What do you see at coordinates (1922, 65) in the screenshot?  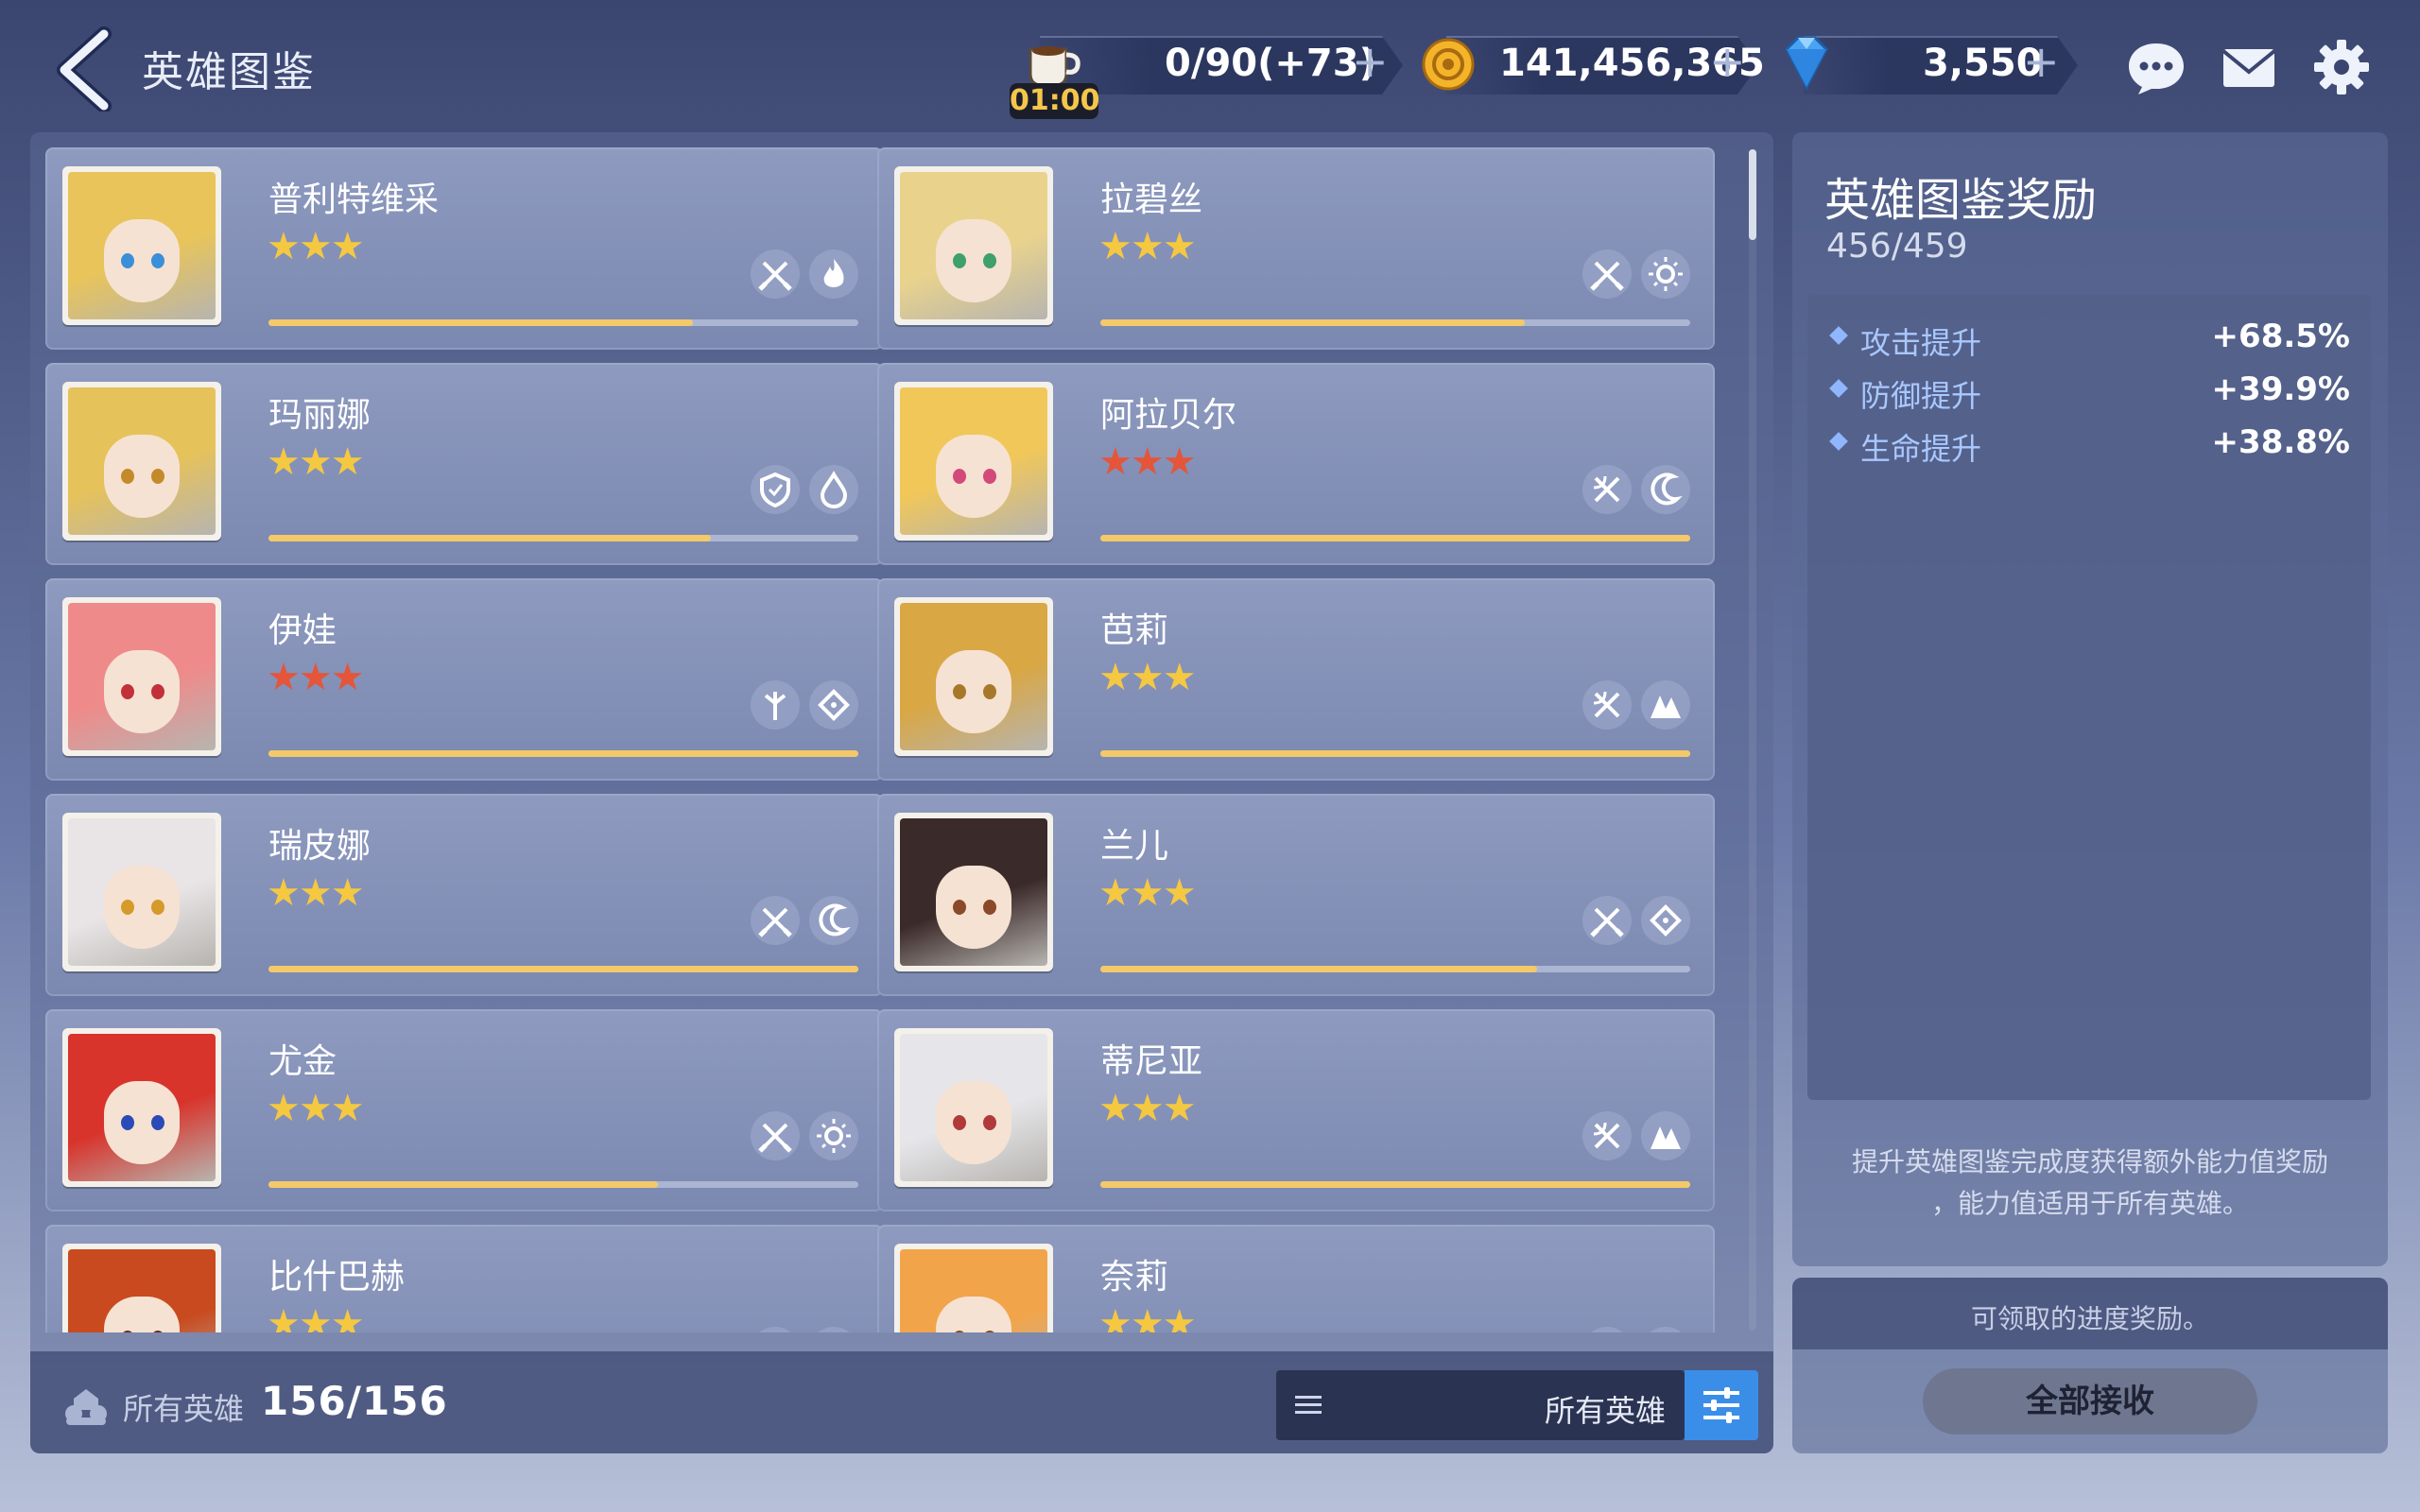 I see `gem-resource: 3,550 +` at bounding box center [1922, 65].